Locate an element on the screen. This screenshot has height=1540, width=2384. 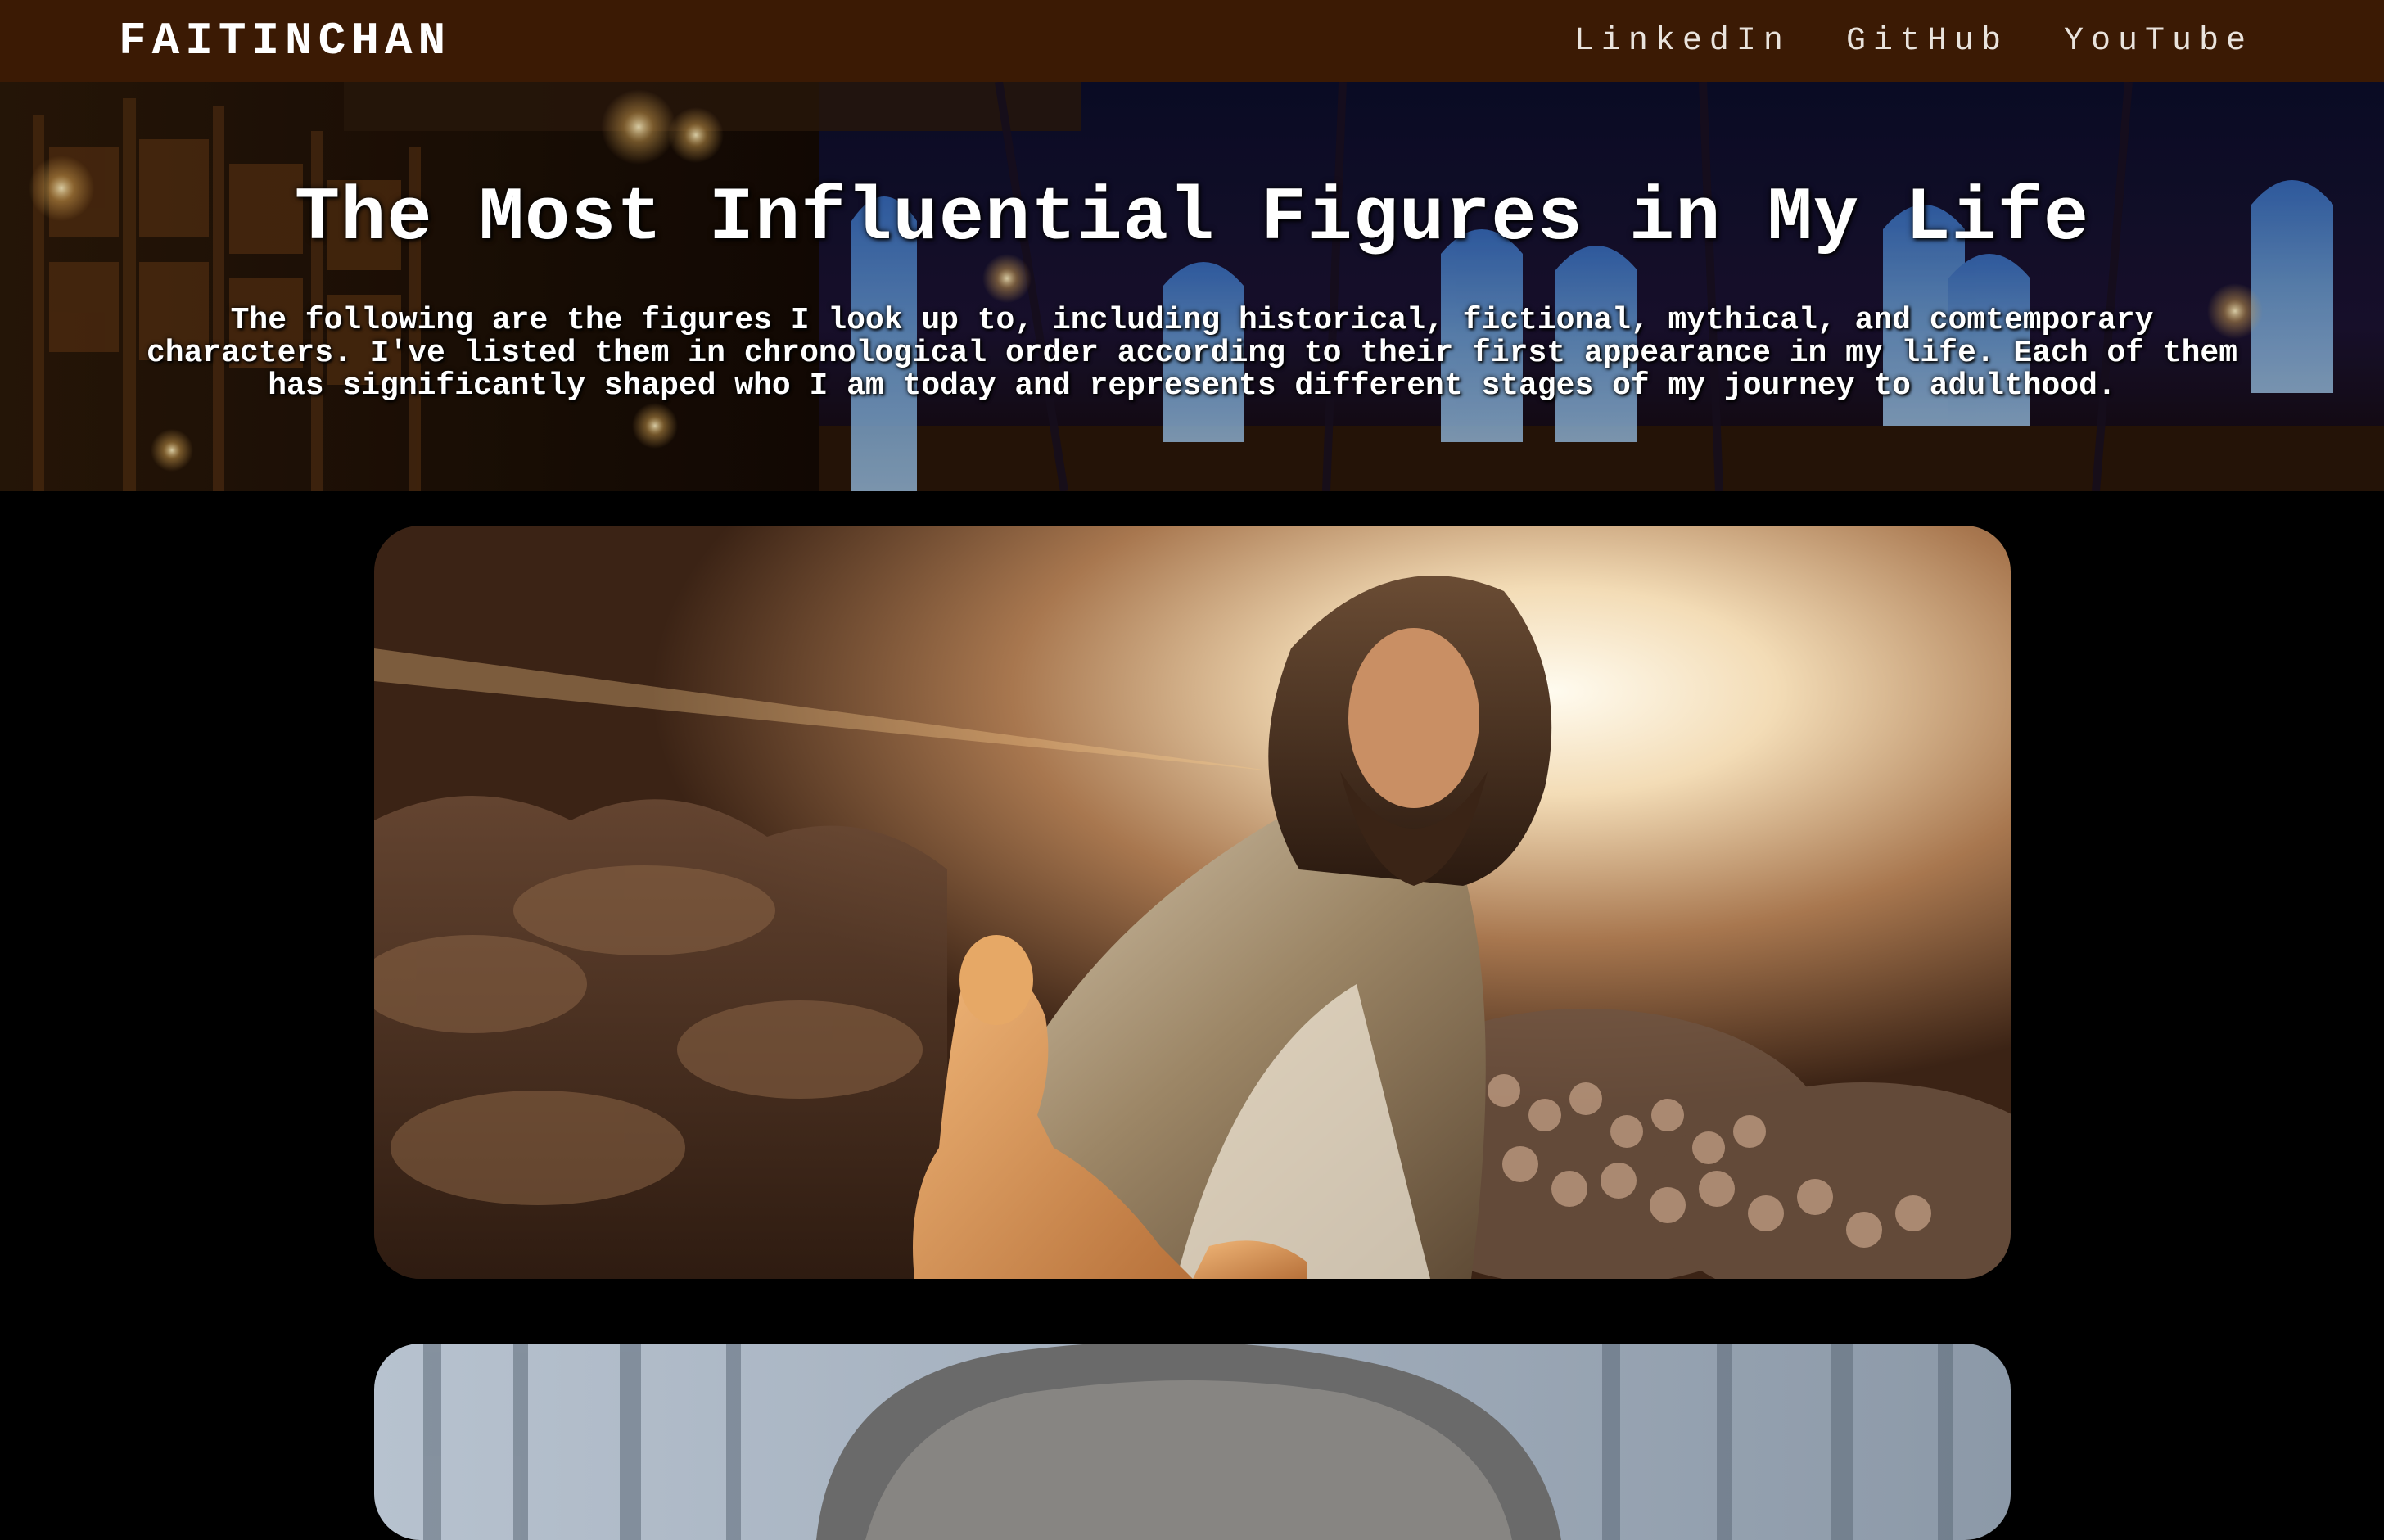
nav-link-youtube: YouTube is located at coordinates (2158, 41).